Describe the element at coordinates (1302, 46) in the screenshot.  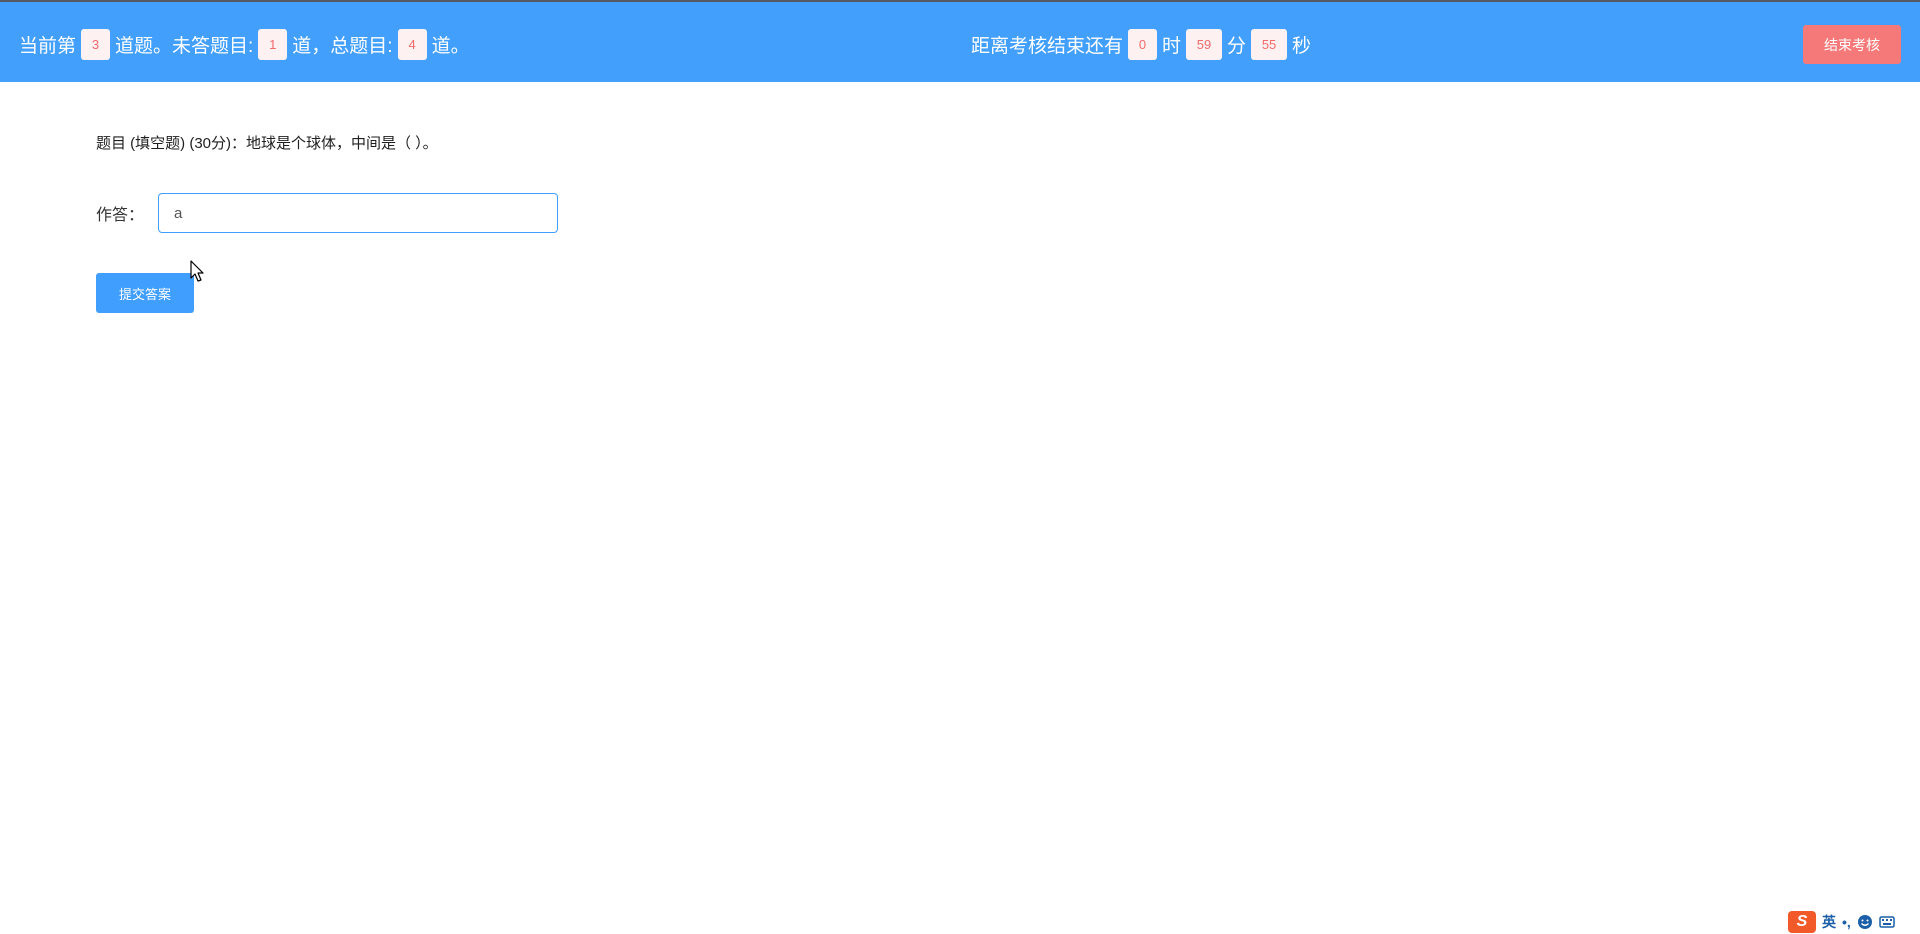
I see `timer-seconds-unit: 秒` at that location.